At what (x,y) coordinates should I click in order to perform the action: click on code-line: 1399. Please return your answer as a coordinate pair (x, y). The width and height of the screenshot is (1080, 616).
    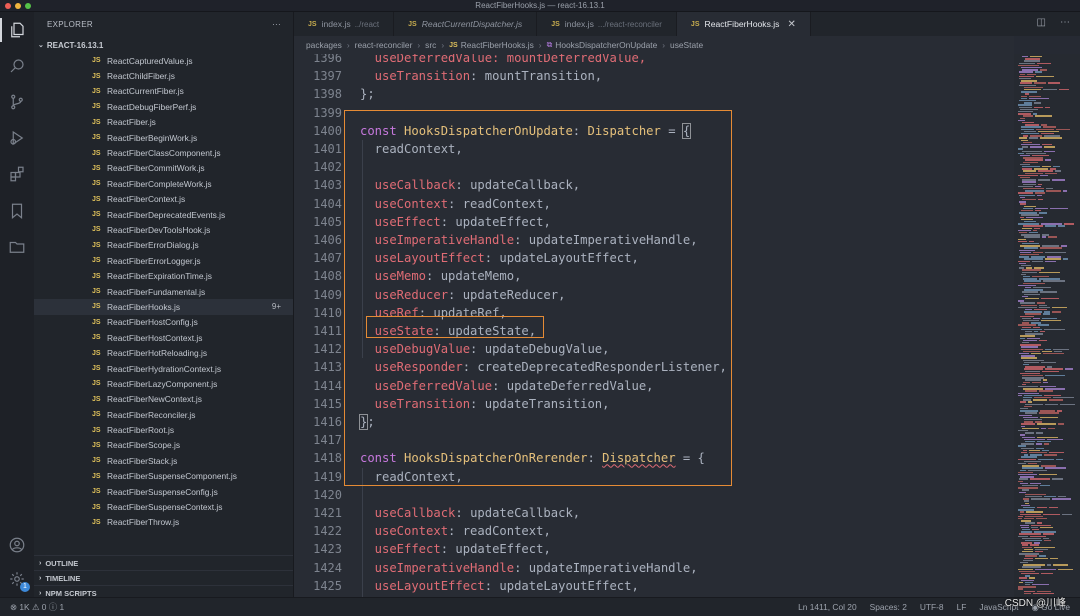
    Looking at the image, I should click on (654, 113).